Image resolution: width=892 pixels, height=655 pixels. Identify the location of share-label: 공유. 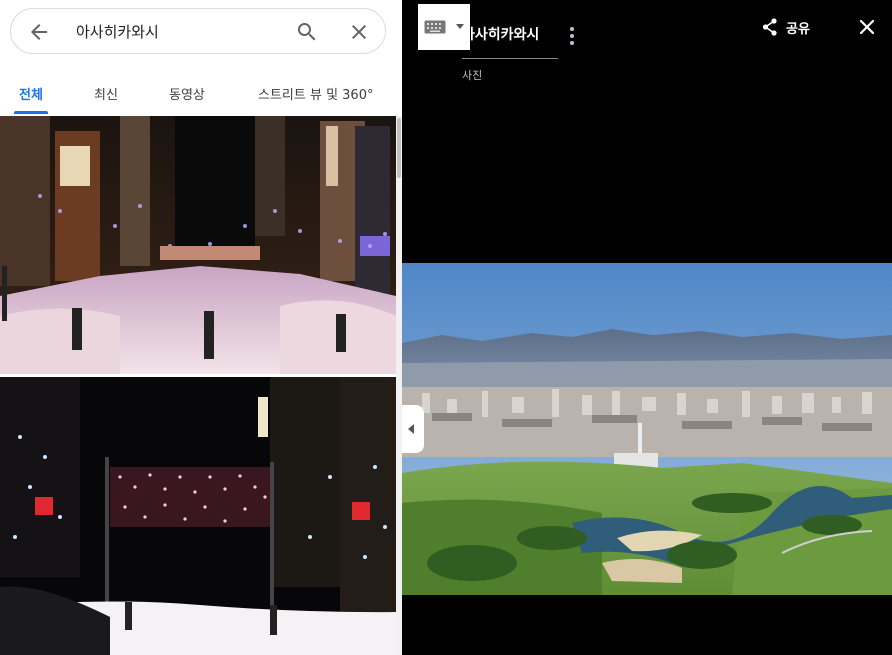
(798, 29).